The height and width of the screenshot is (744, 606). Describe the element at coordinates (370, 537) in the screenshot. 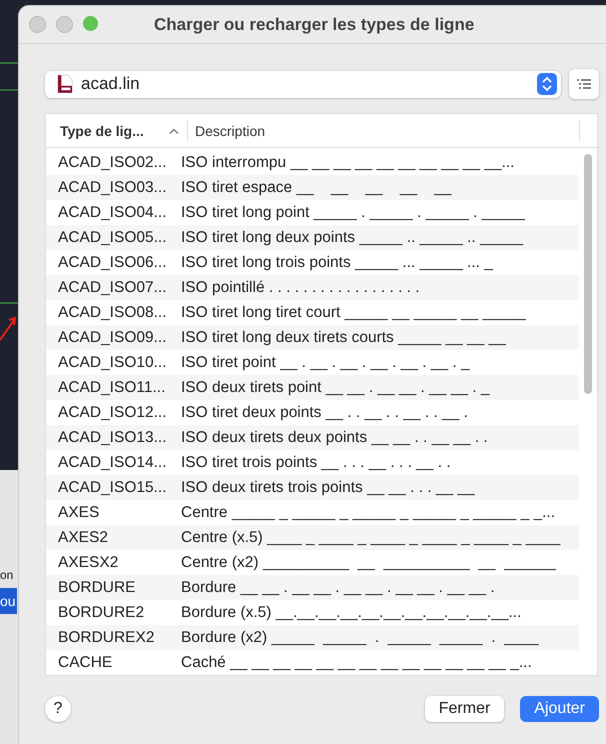

I see `linetype-description: Centre (x.5) ____ _ ____ _ ____ _ ____ _ ____ _ ____` at that location.